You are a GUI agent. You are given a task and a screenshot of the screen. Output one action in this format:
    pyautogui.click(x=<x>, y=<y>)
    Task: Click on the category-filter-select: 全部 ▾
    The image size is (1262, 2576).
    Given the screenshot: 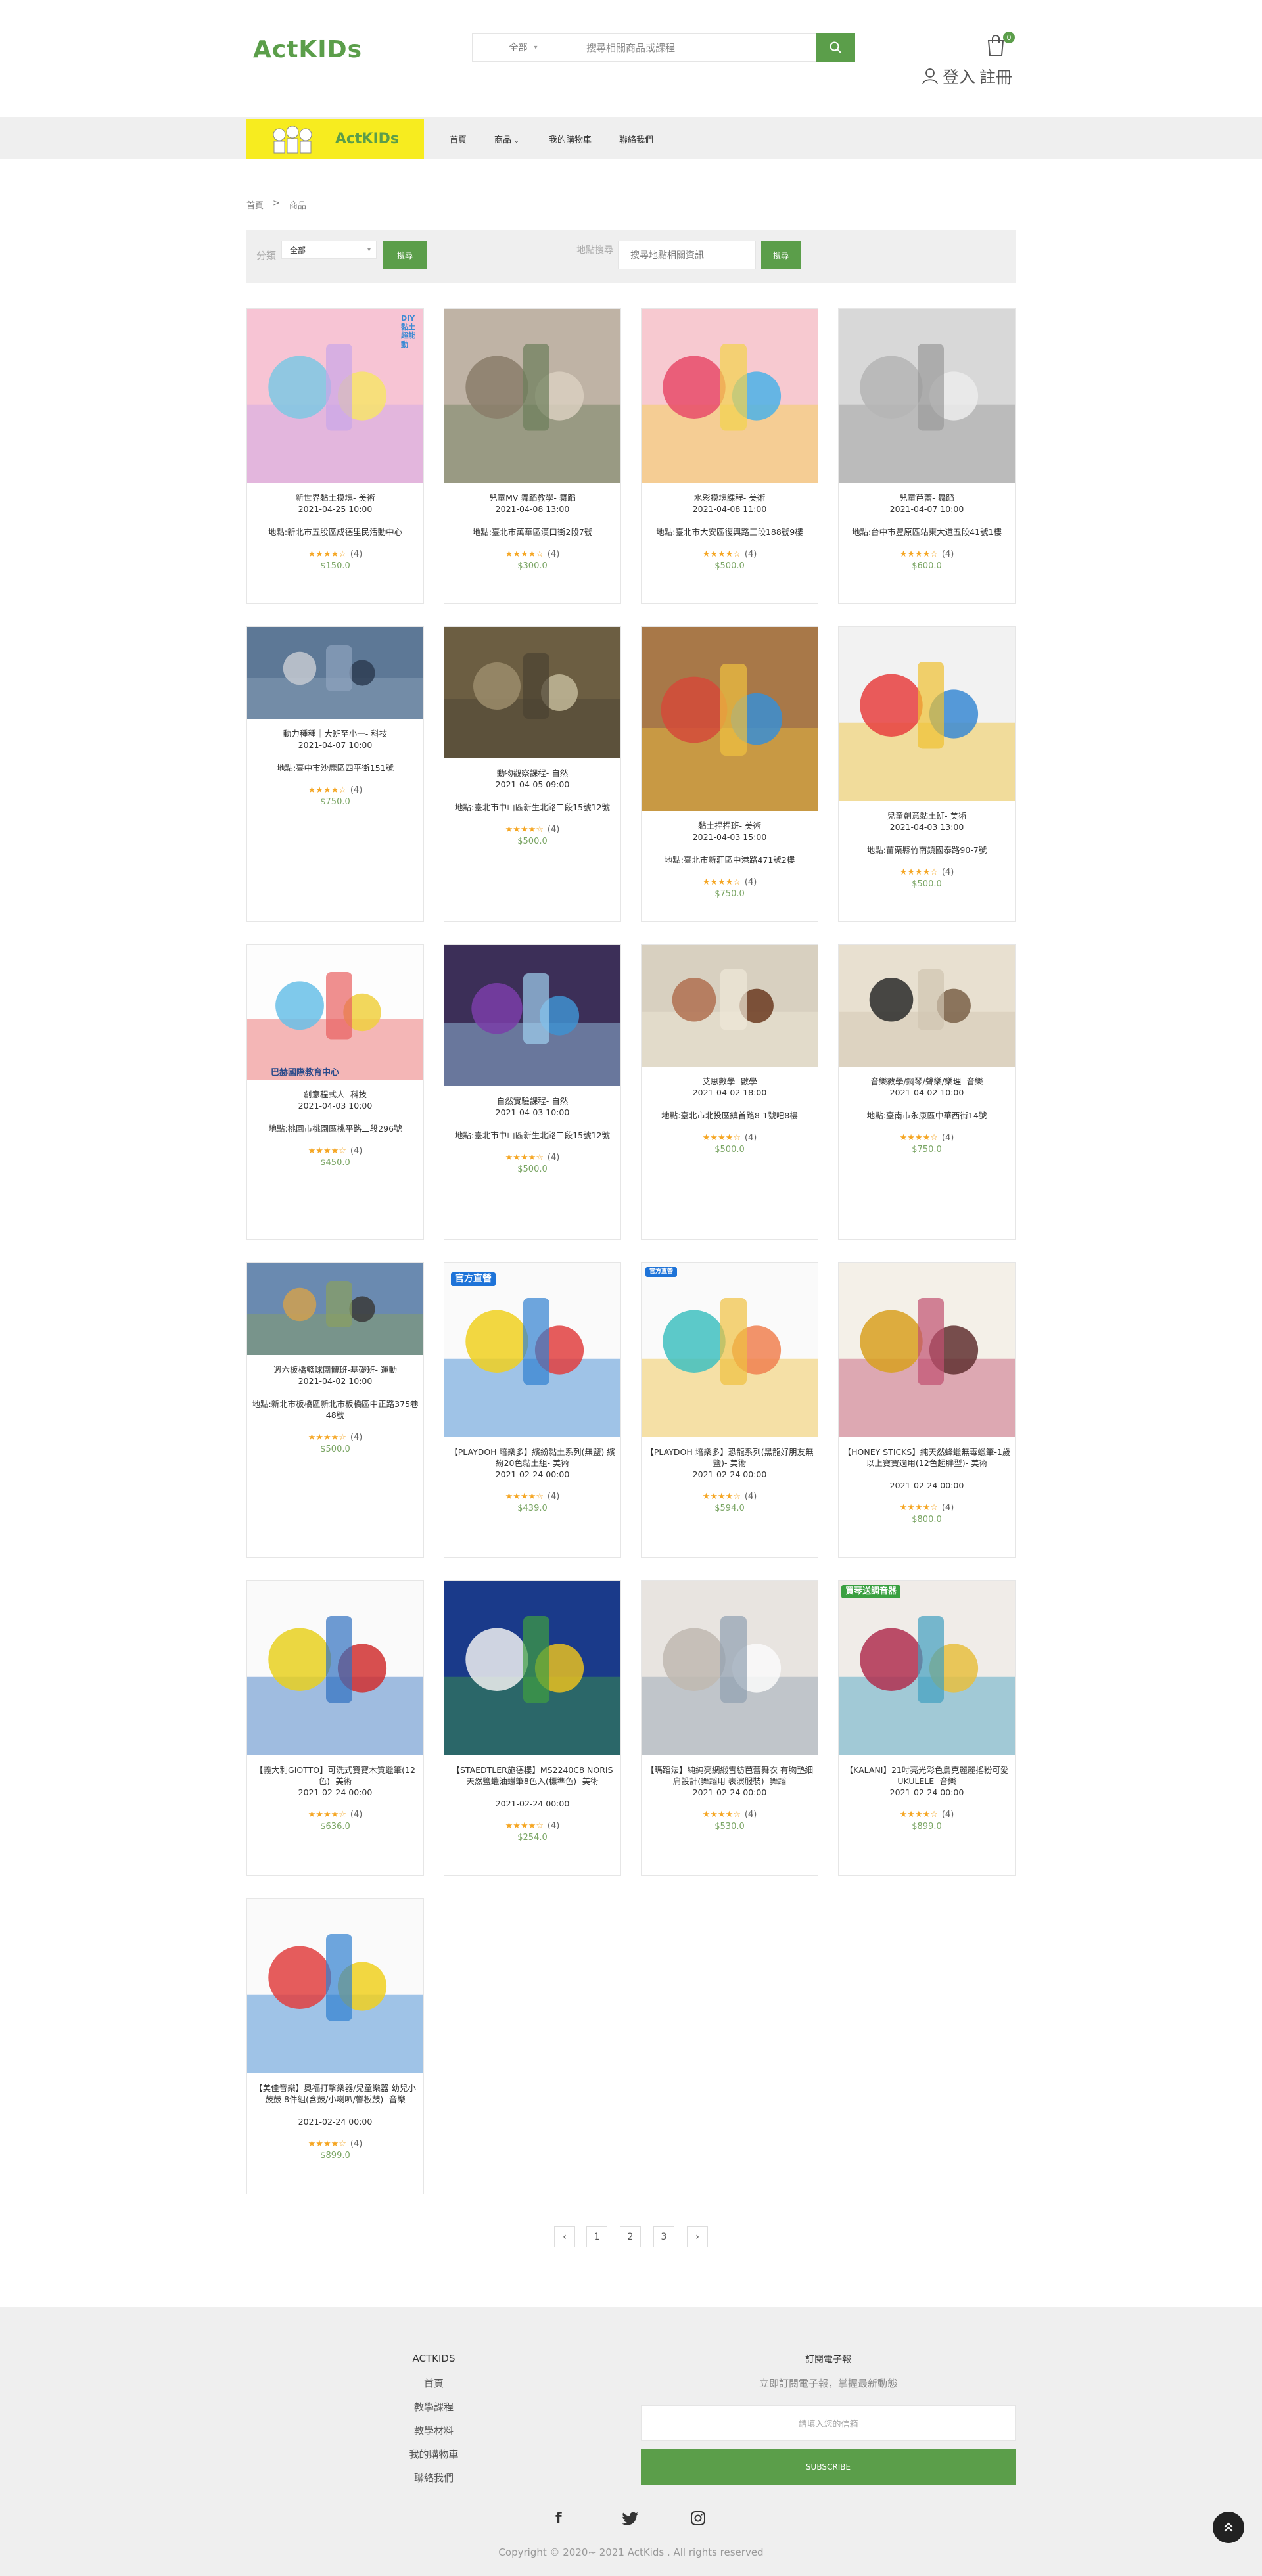 What is the action you would take?
    pyautogui.click(x=329, y=250)
    